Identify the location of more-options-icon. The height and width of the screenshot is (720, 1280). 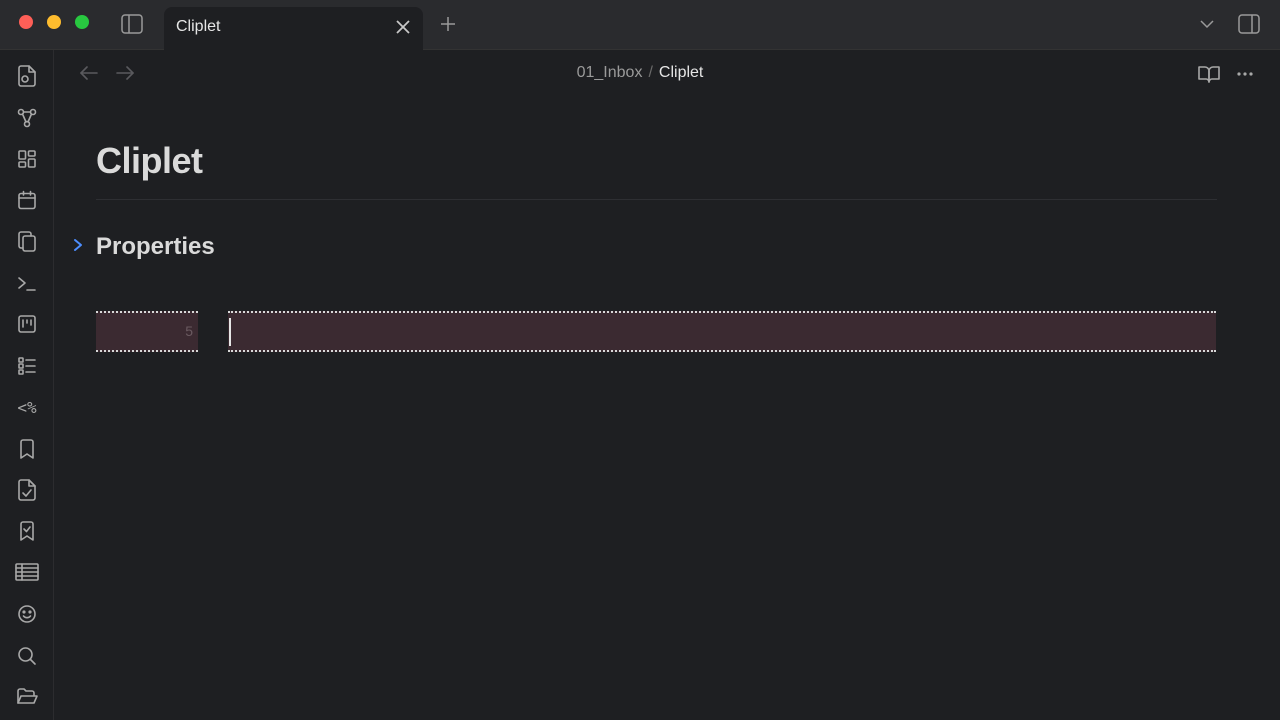
(1245, 74).